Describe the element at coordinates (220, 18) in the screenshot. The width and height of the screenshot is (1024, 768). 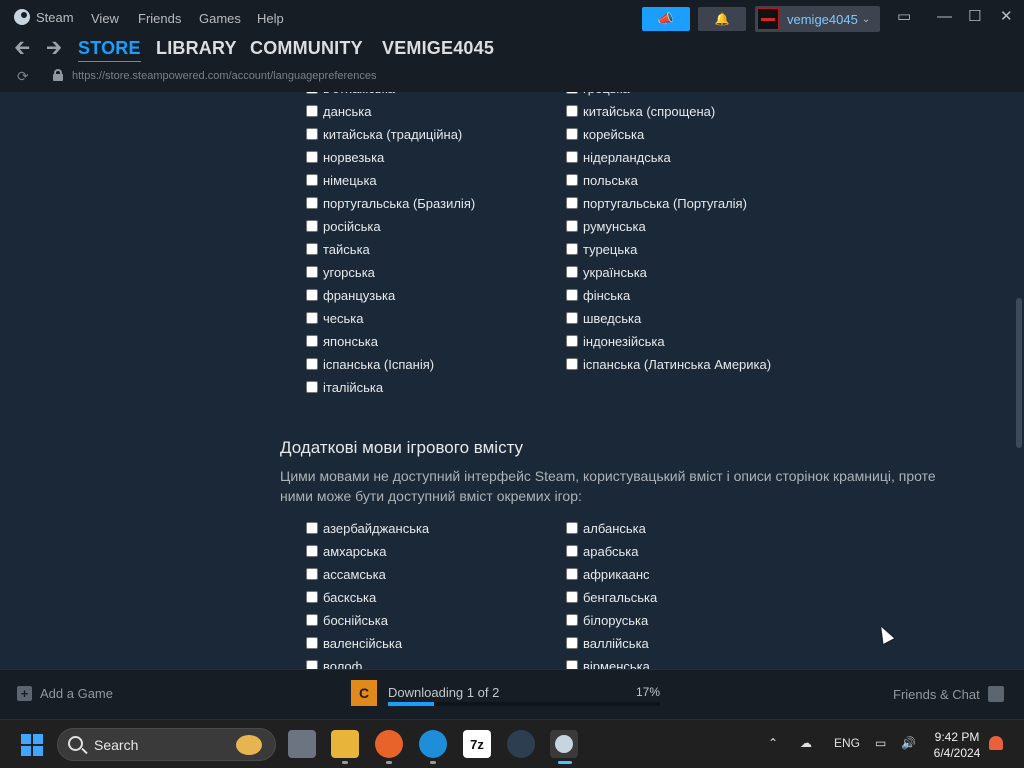
I see `menu-games: Games` at that location.